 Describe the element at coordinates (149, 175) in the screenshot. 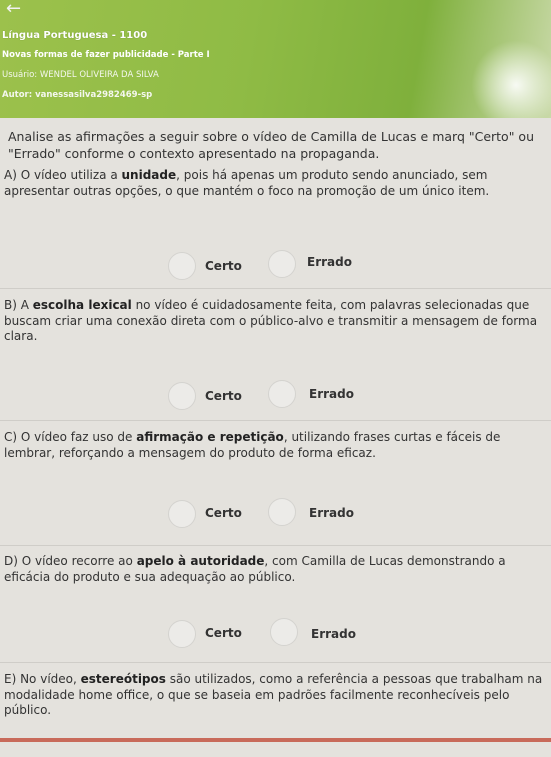

I see `statement-a-keyword: unidade` at that location.